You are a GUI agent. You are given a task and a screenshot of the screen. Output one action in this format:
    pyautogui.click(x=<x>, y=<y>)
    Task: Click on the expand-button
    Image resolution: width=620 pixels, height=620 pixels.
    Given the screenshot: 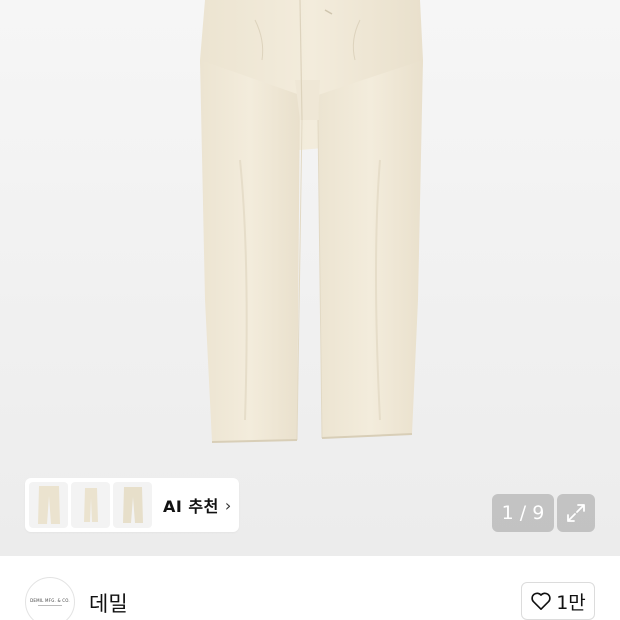 What is the action you would take?
    pyautogui.click(x=576, y=513)
    